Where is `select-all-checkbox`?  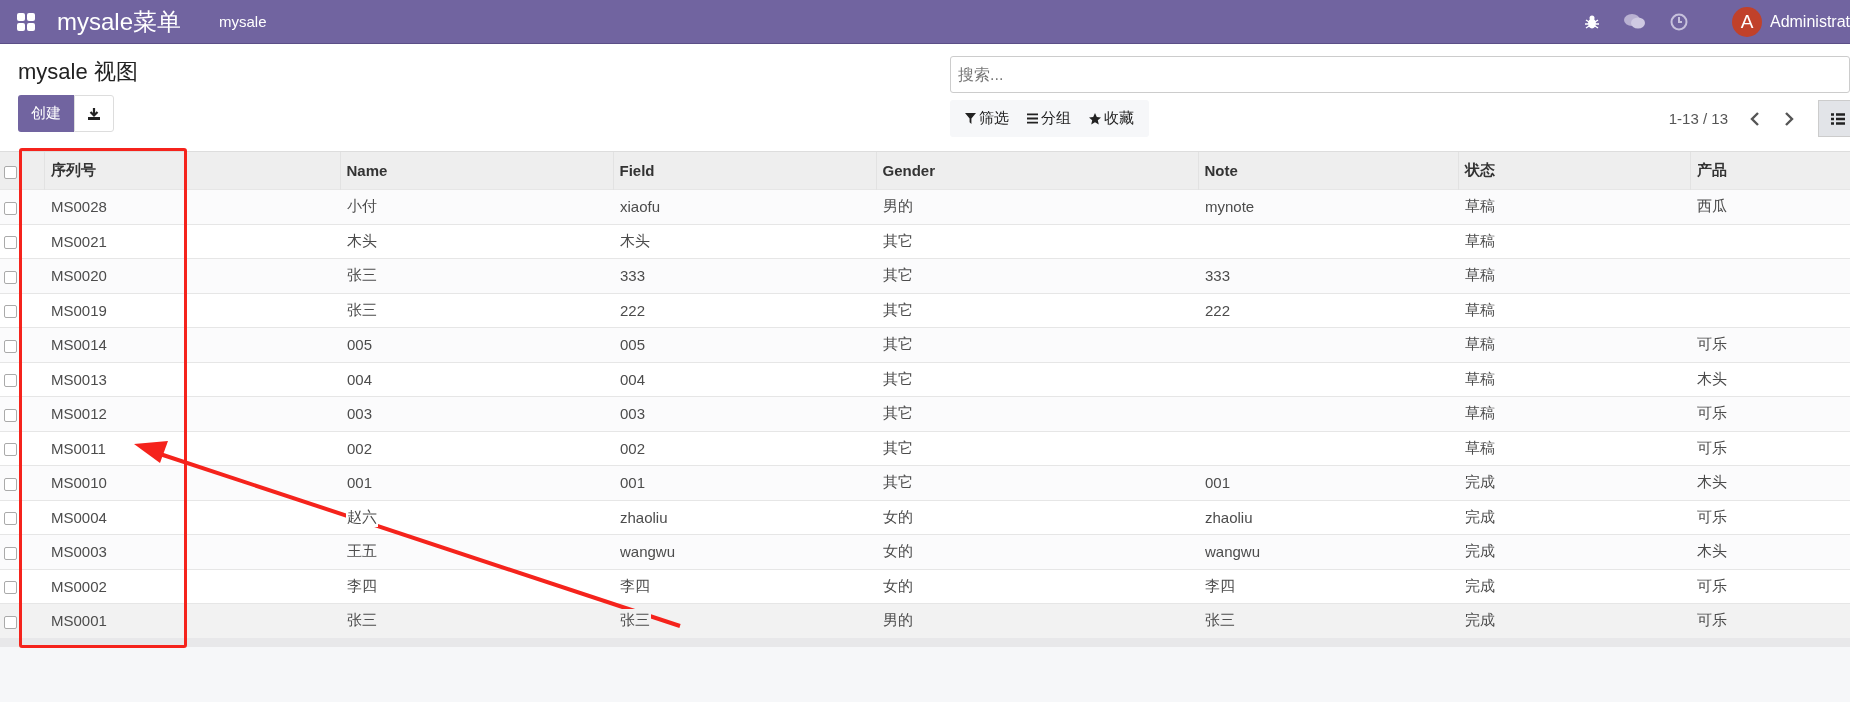
select-all-checkbox is located at coordinates (10, 172).